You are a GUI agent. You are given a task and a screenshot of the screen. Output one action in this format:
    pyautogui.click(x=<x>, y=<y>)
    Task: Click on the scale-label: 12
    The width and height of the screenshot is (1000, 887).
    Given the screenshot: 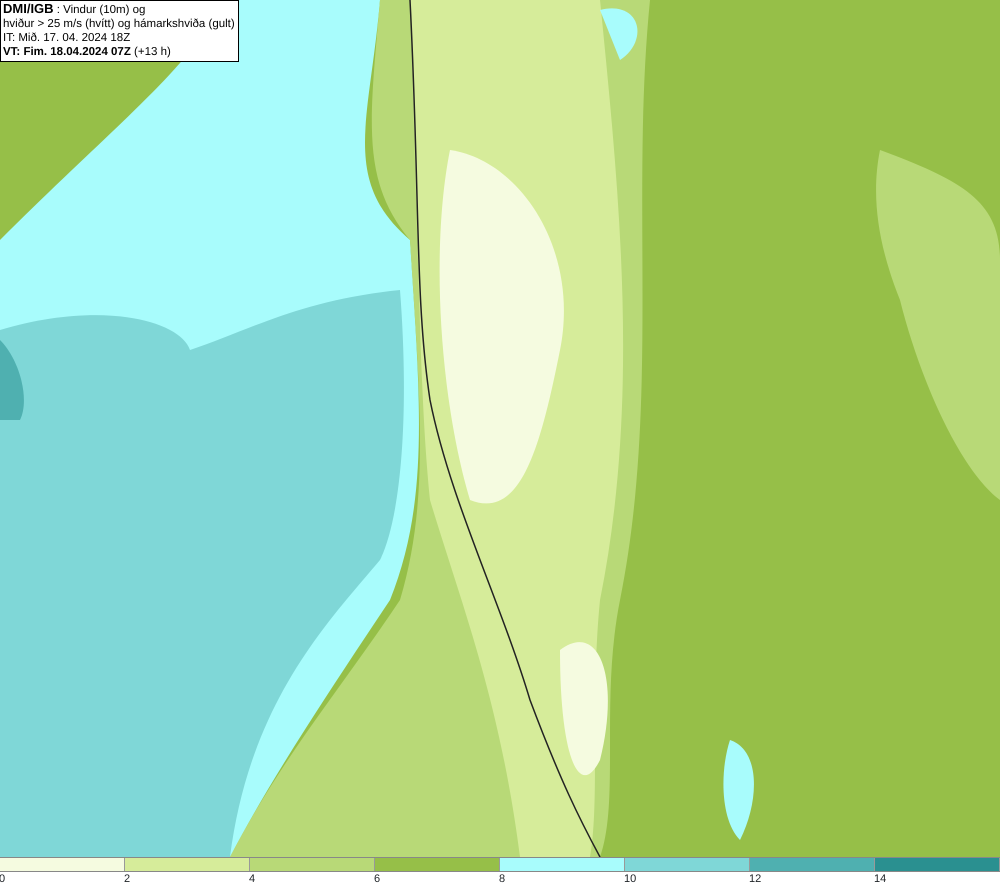 What is the action you would take?
    pyautogui.click(x=755, y=879)
    